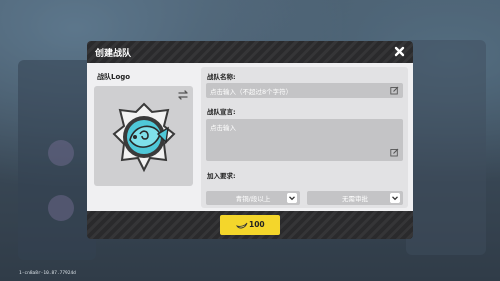 The width and height of the screenshot is (500, 281). I want to click on rank-requirement-select: 青铜/段以上, so click(253, 198).